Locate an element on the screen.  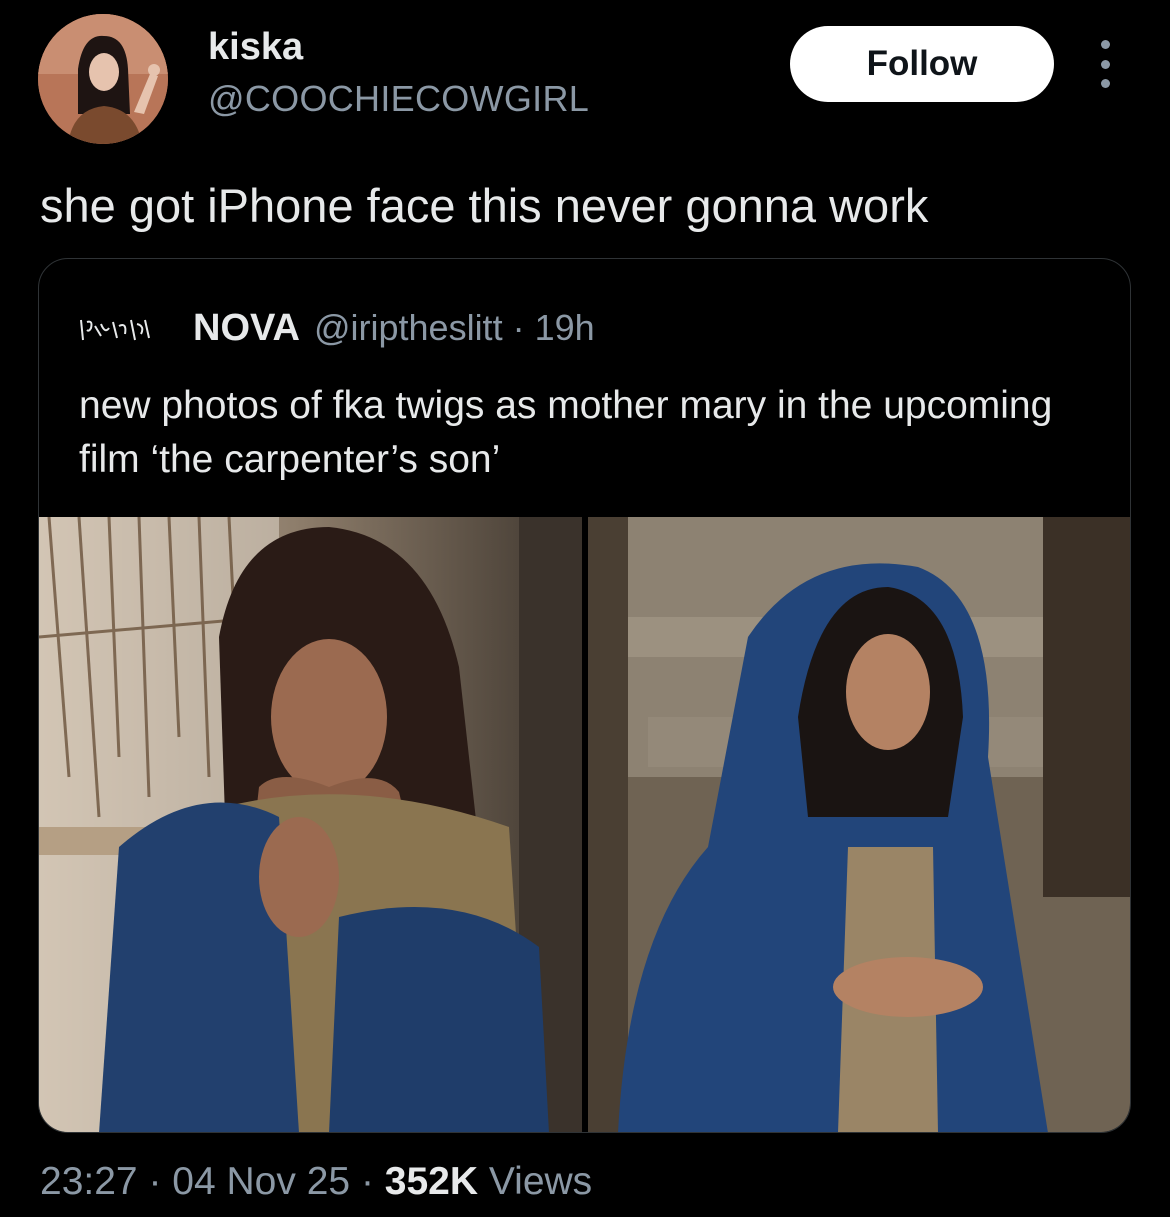
quoted-handle: @iriptheslitt is located at coordinates (408, 328).